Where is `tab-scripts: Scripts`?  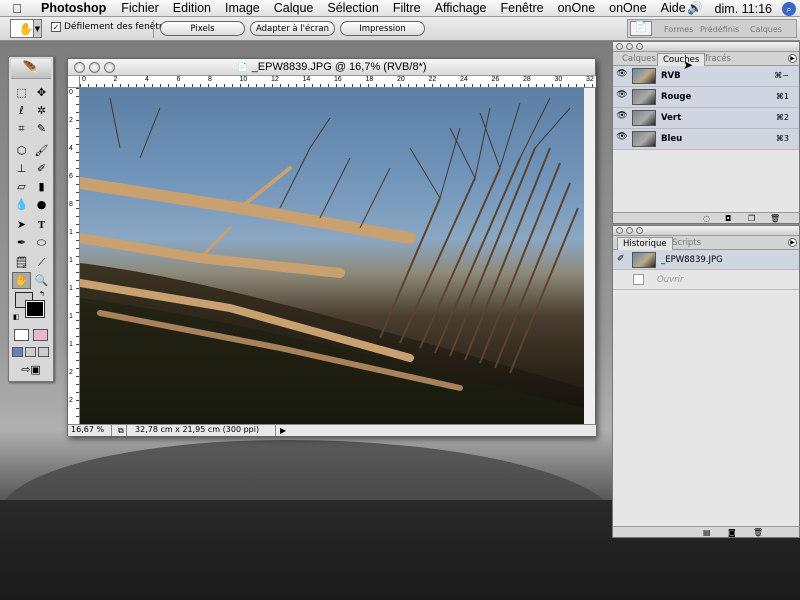
tab-scripts: Scripts is located at coordinates (686, 243).